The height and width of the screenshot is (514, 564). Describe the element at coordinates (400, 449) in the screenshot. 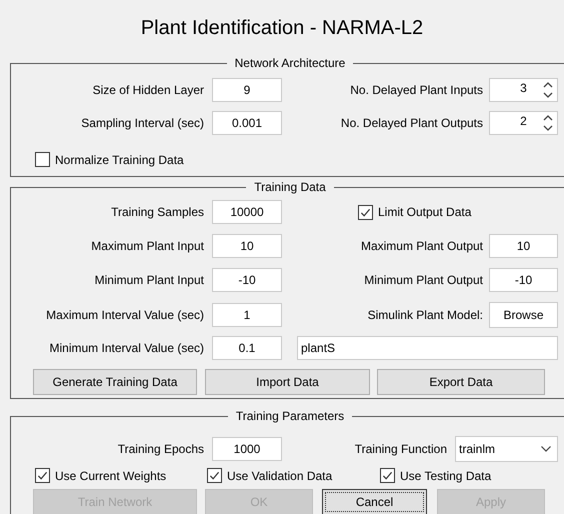

I see `field-label: Training Function` at that location.